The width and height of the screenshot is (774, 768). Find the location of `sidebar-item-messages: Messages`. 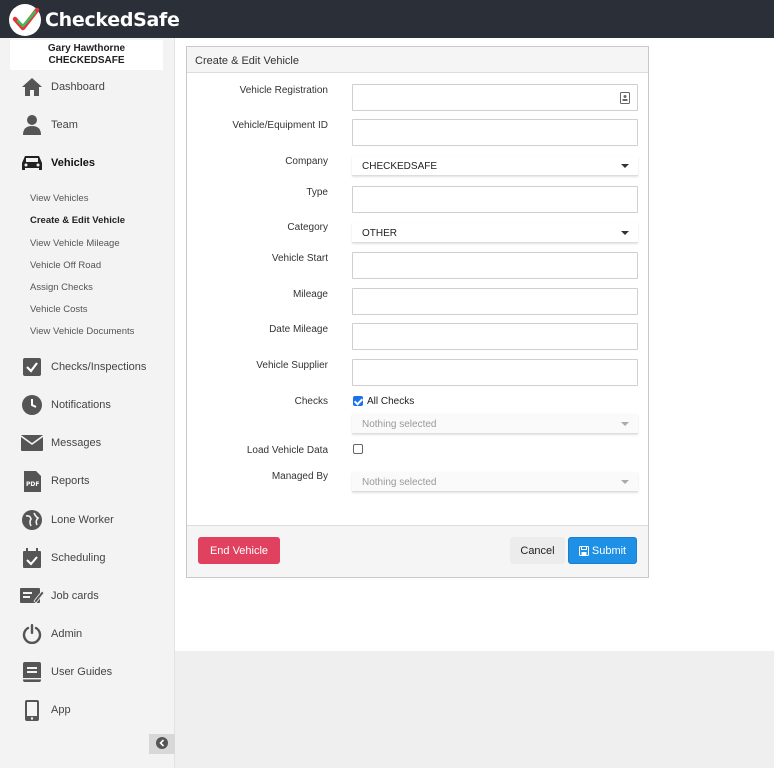

sidebar-item-messages: Messages is located at coordinates (87, 443).